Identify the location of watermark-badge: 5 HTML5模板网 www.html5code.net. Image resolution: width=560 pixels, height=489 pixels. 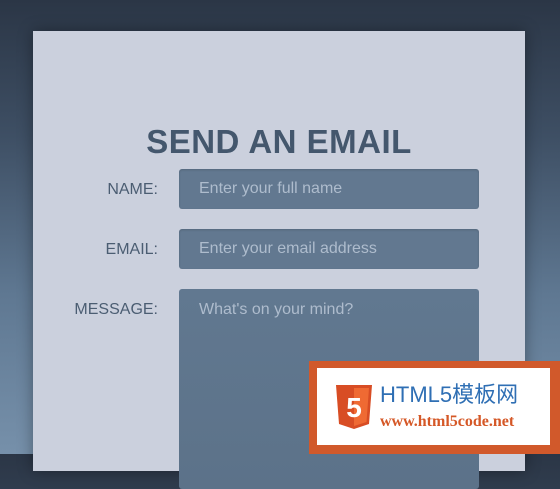
(434, 407).